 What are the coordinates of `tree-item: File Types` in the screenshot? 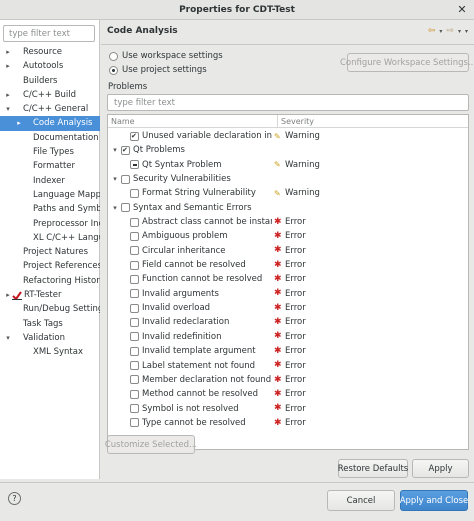 It's located at (50, 152).